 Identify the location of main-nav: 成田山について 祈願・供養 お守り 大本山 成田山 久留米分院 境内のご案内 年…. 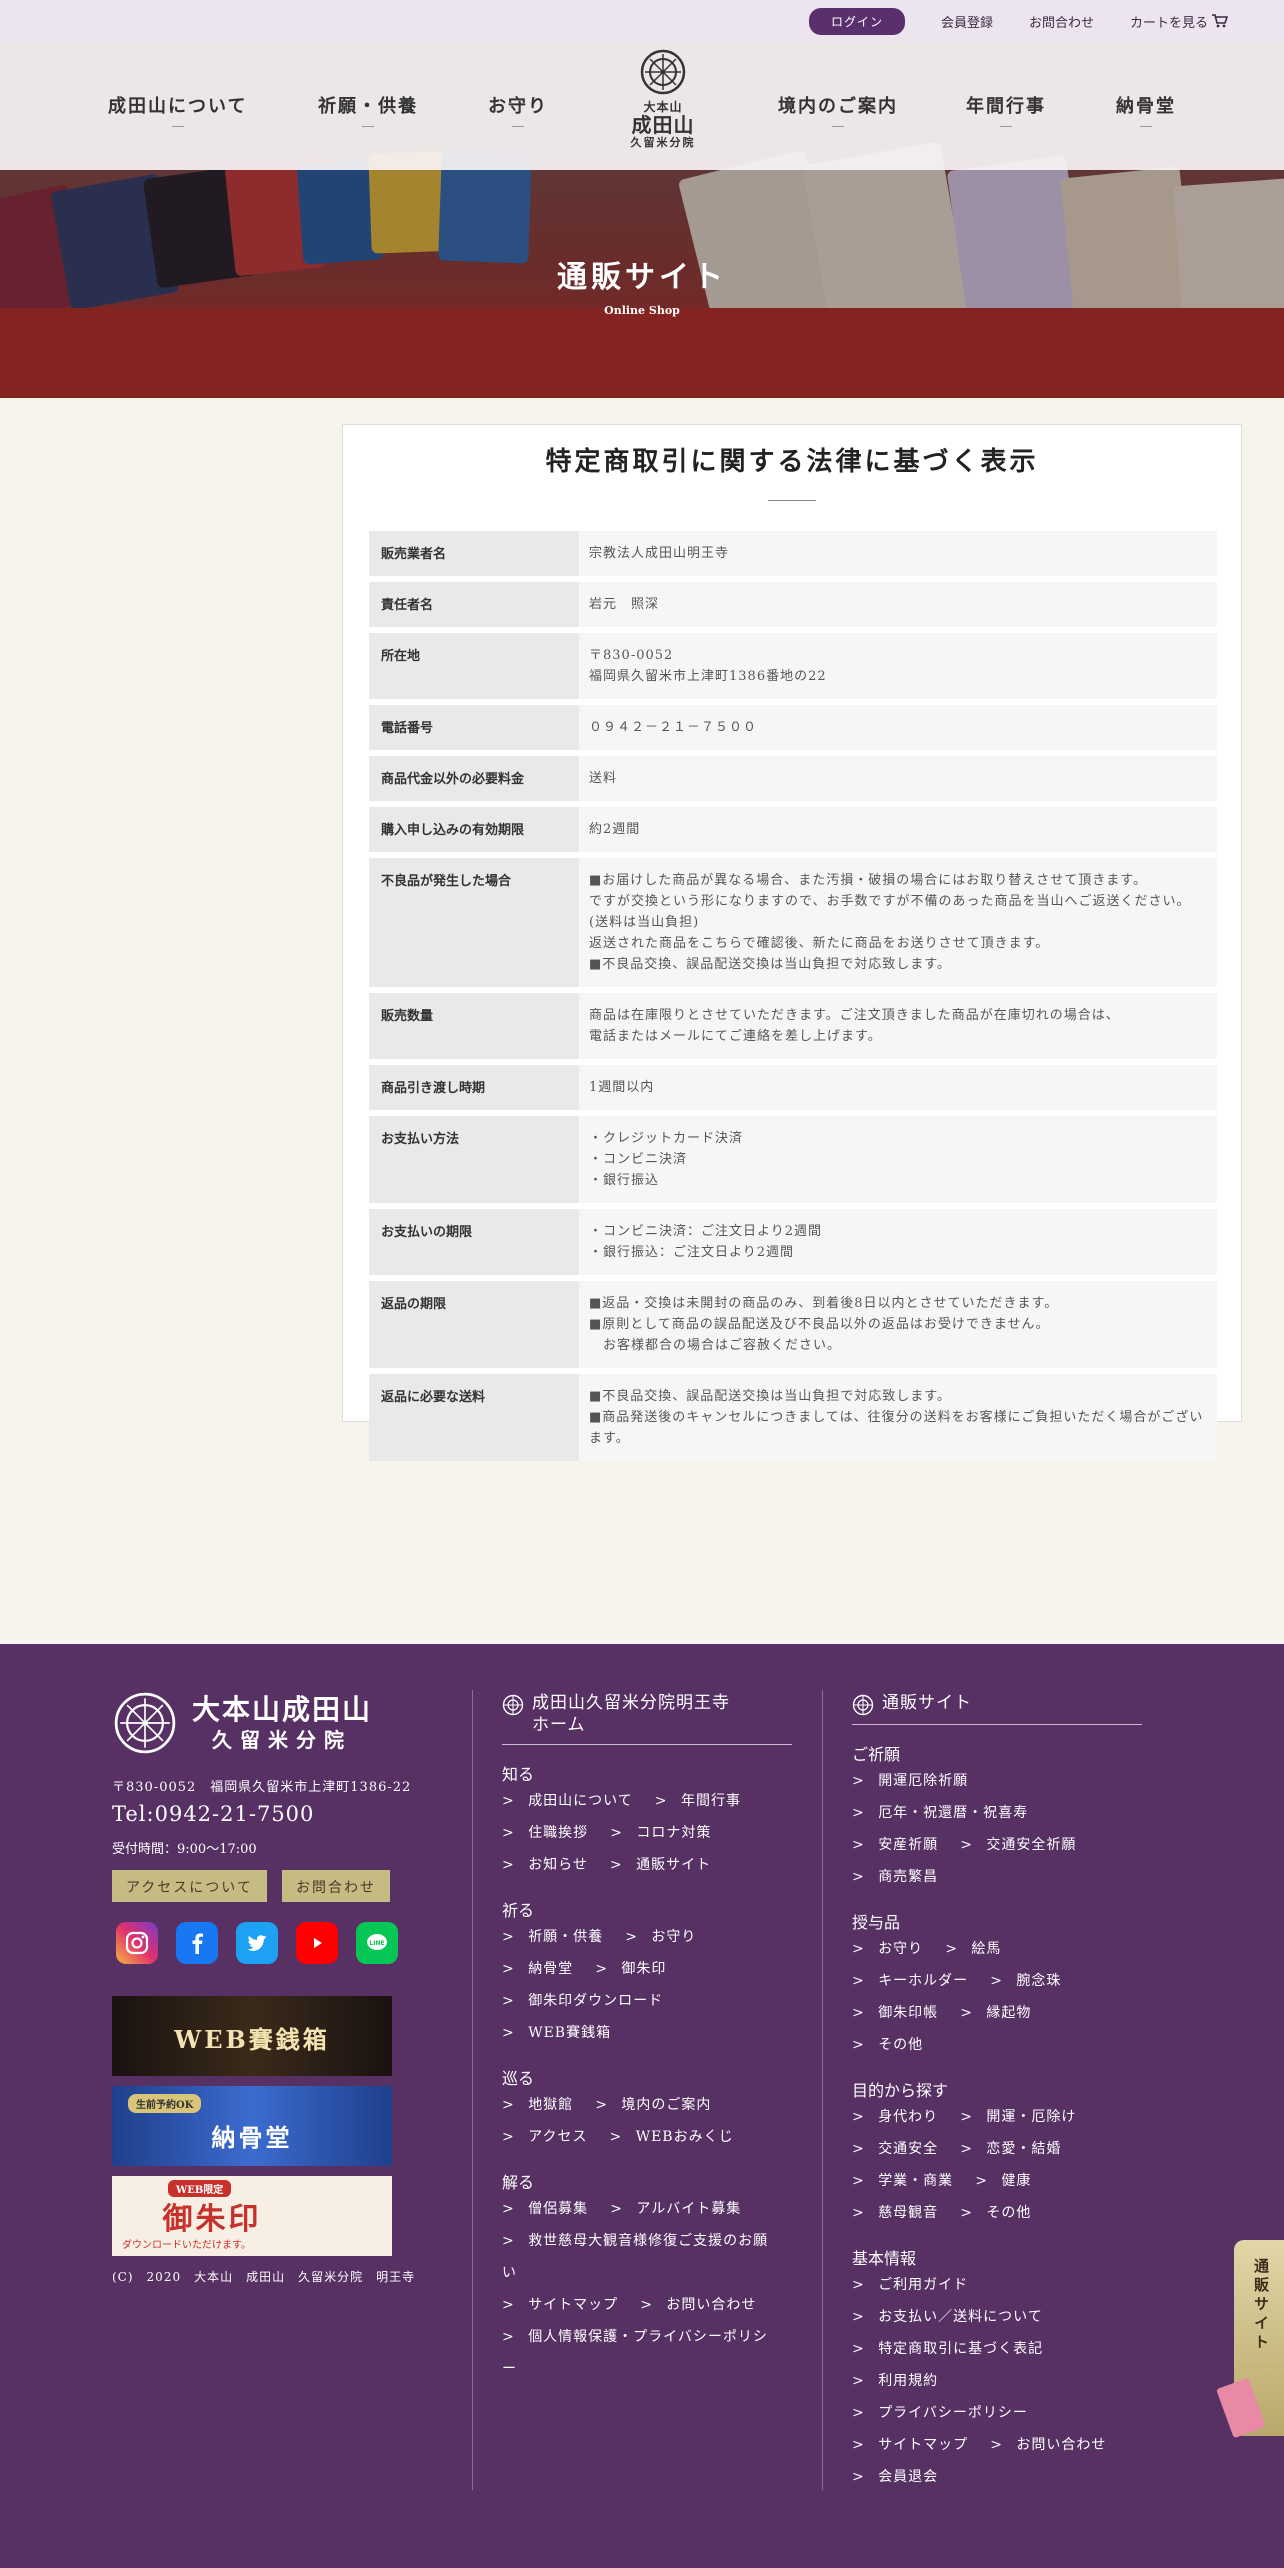
(642, 106).